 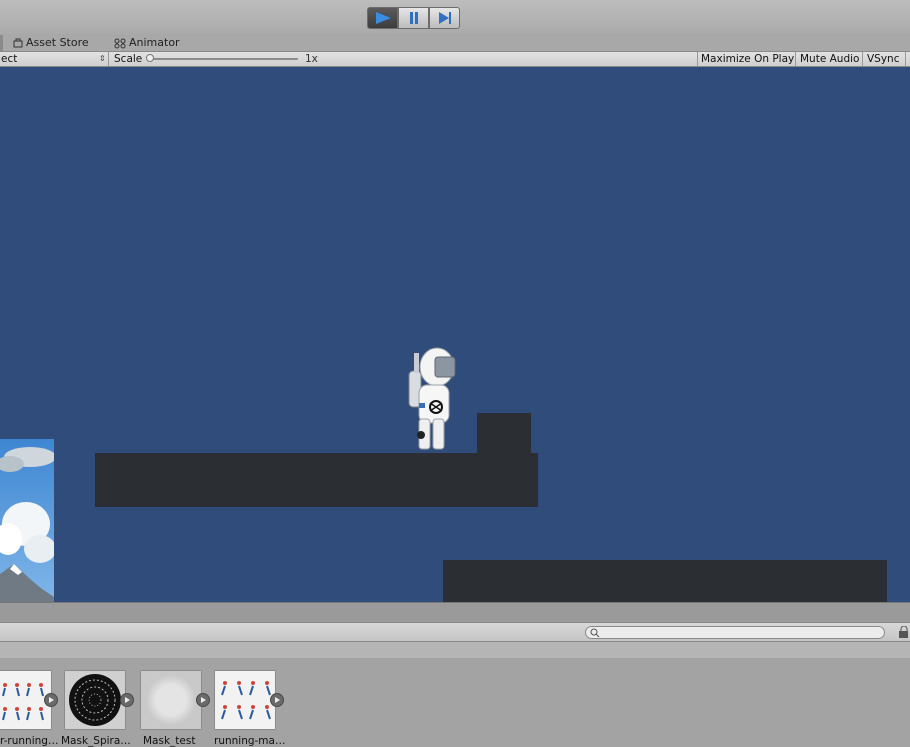 What do you see at coordinates (432, 398) in the screenshot?
I see `astronaut-character` at bounding box center [432, 398].